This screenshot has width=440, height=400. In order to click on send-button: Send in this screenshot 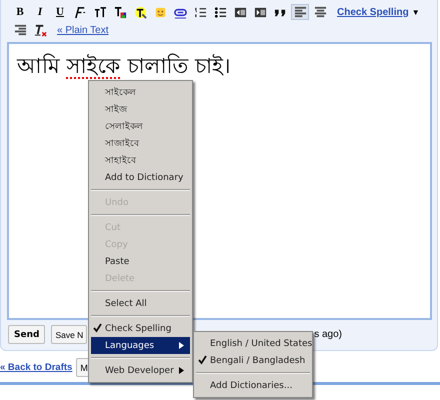, I will do `click(27, 334)`.